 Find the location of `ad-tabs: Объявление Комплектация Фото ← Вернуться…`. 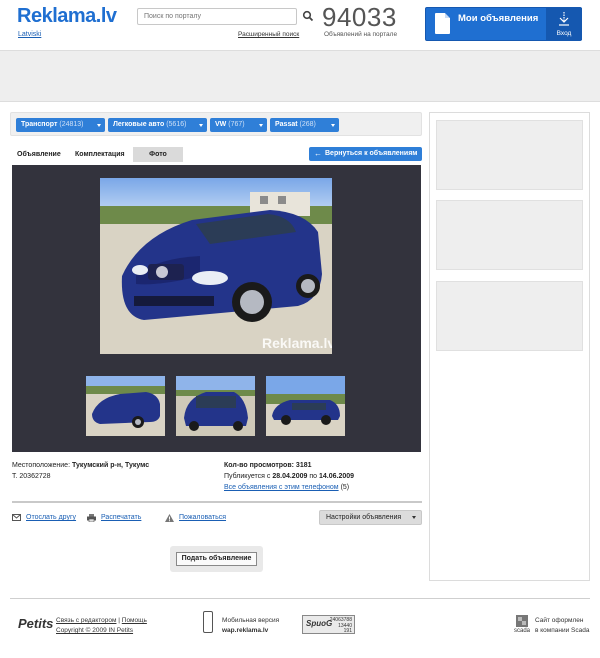

ad-tabs: Объявление Комплектация Фото ← Вернуться… is located at coordinates (216, 154).